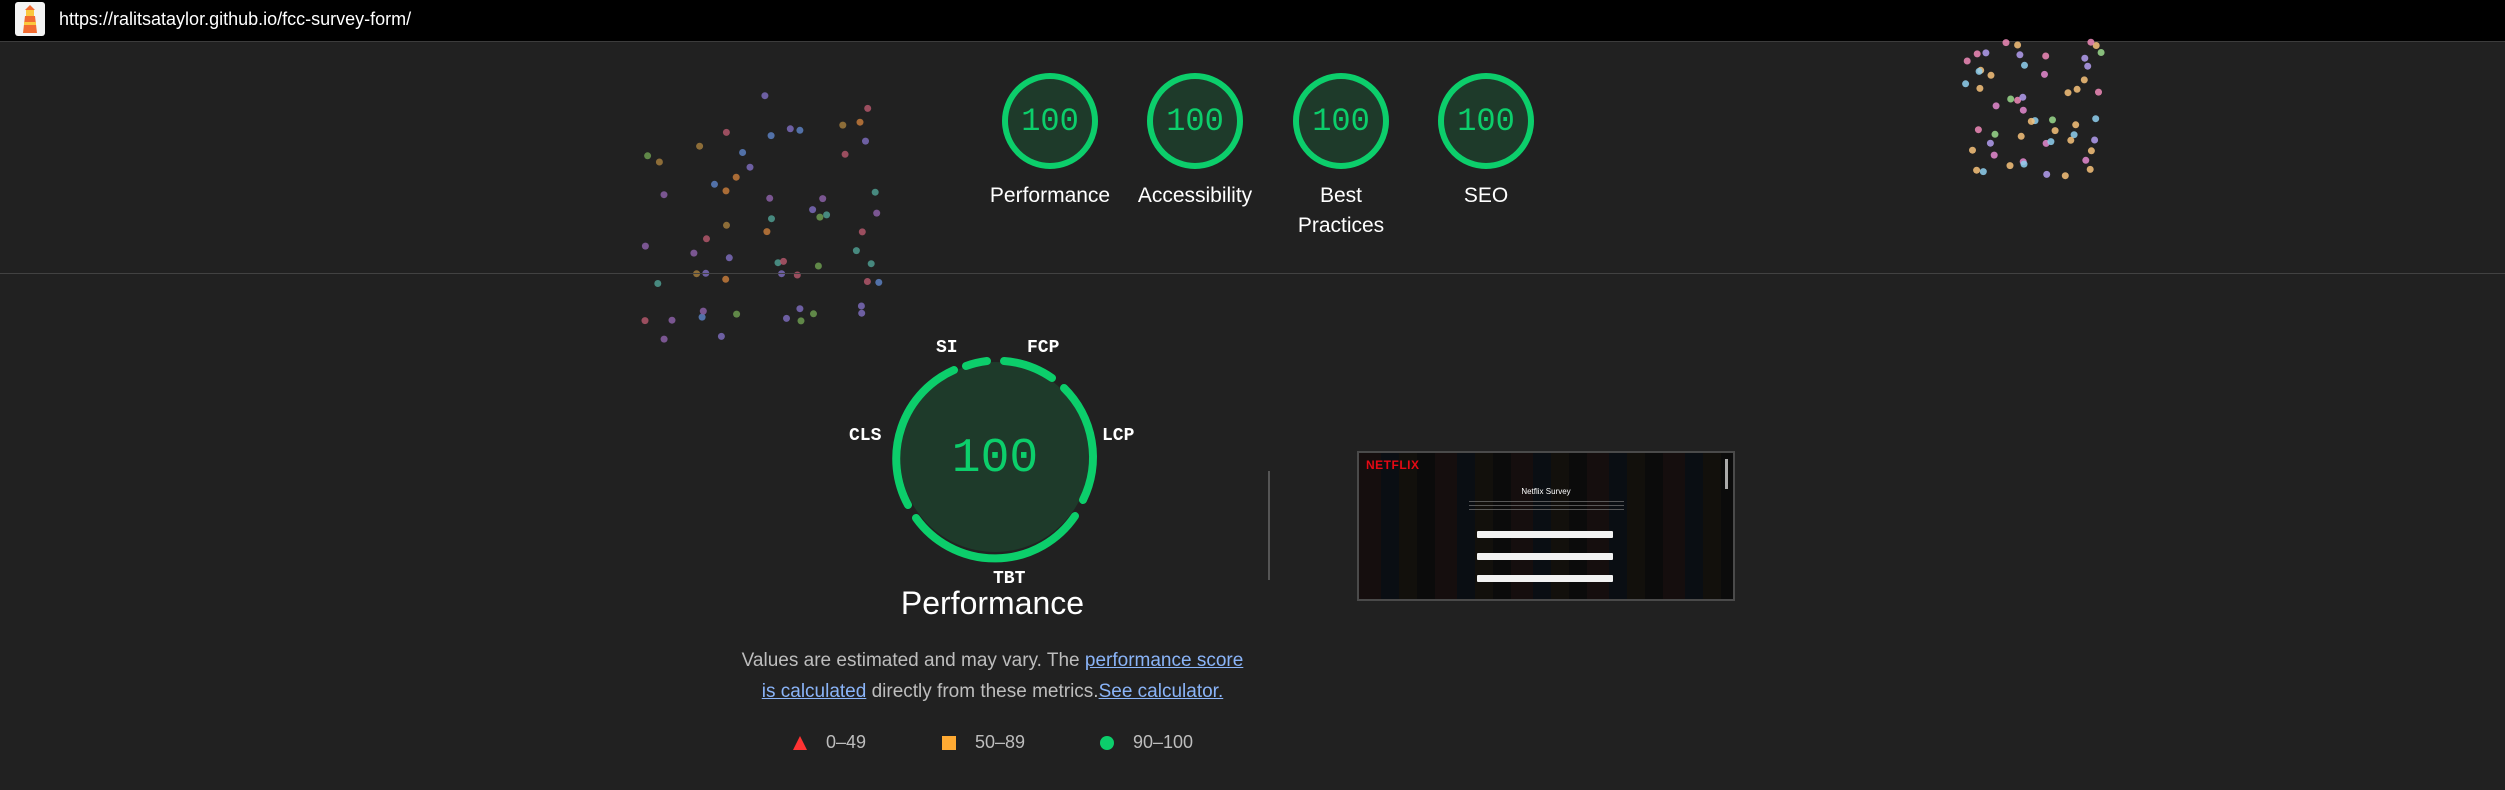  What do you see at coordinates (1393, 465) in the screenshot?
I see `netflix-logo: NETFLIX` at bounding box center [1393, 465].